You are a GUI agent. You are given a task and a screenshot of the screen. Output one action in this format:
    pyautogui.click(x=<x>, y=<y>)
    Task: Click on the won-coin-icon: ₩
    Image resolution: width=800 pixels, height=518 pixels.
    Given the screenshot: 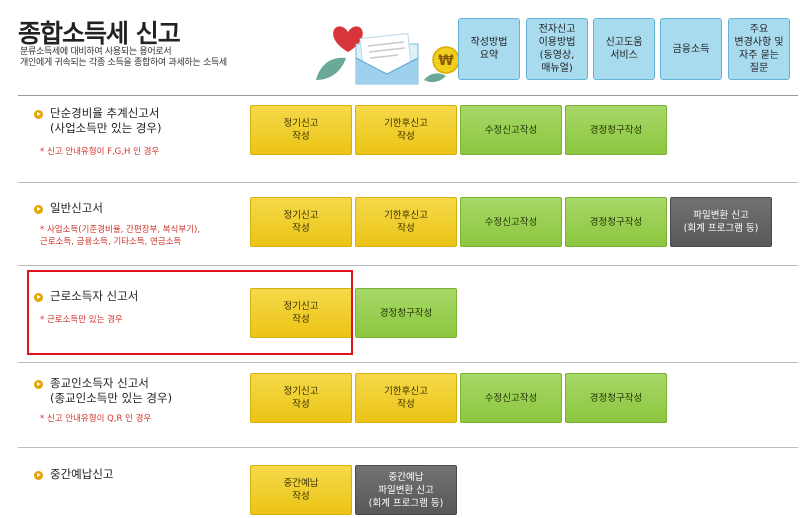 What is the action you would take?
    pyautogui.click(x=446, y=60)
    